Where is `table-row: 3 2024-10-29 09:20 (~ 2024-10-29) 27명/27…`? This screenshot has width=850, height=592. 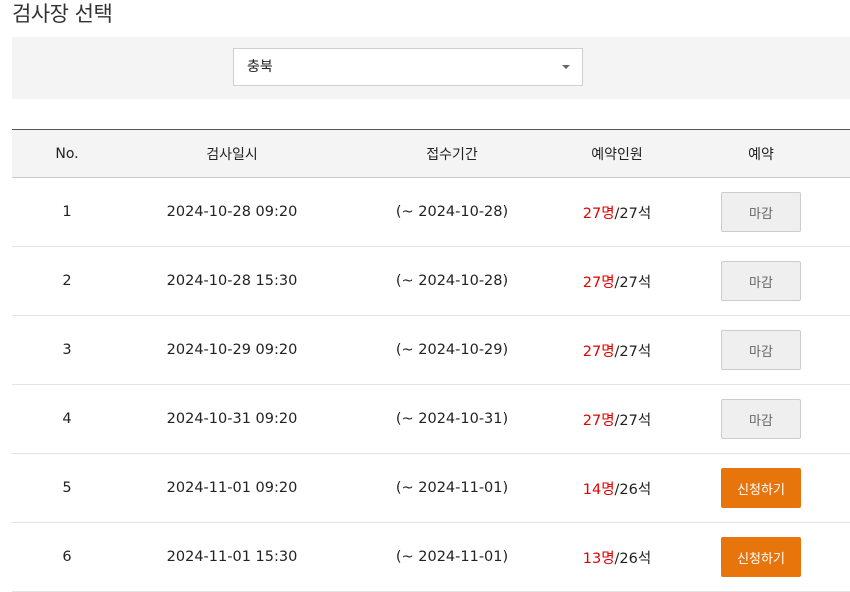
table-row: 3 2024-10-29 09:20 (~ 2024-10-29) 27명/27… is located at coordinates (431, 350).